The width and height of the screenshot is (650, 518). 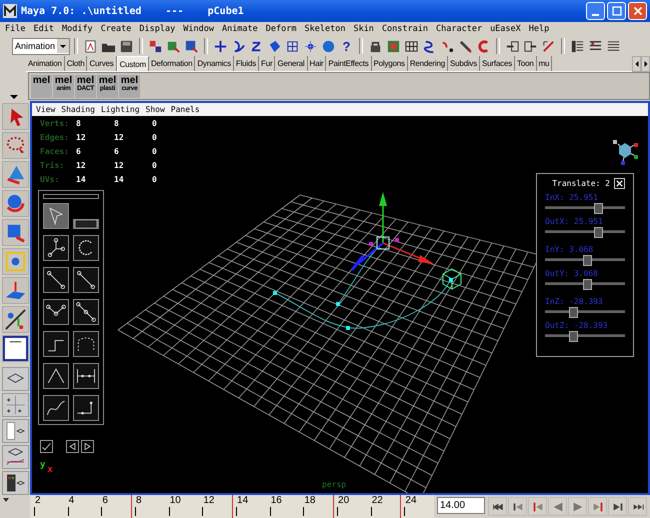 I want to click on panel-menu-item: Panels, so click(x=185, y=109).